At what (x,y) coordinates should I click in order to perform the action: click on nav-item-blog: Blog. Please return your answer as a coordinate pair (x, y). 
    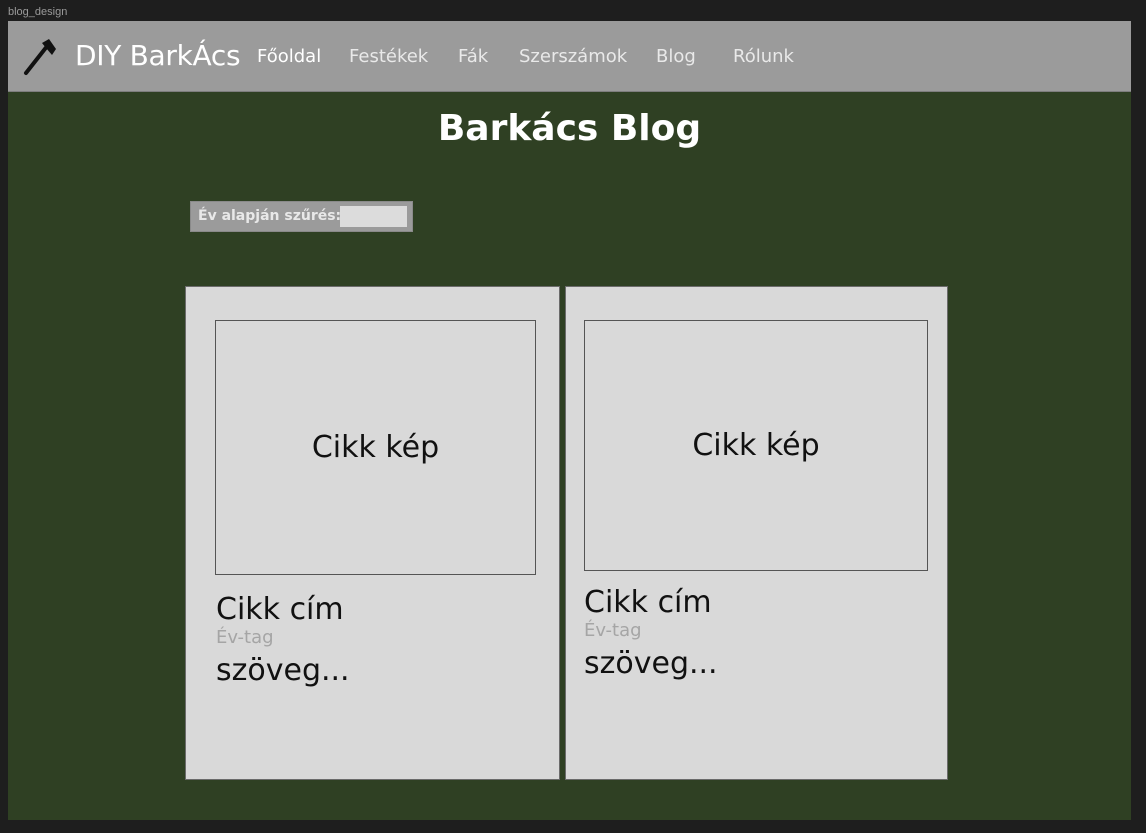
    Looking at the image, I should click on (676, 56).